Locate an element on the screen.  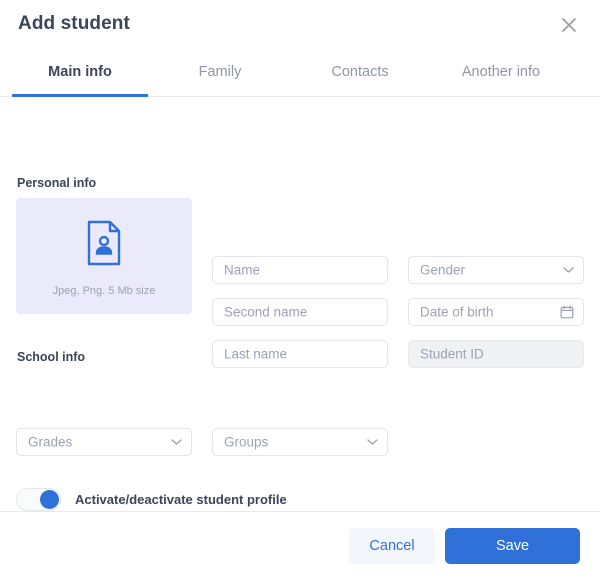
tab-contacts: Contacts is located at coordinates (360, 74).